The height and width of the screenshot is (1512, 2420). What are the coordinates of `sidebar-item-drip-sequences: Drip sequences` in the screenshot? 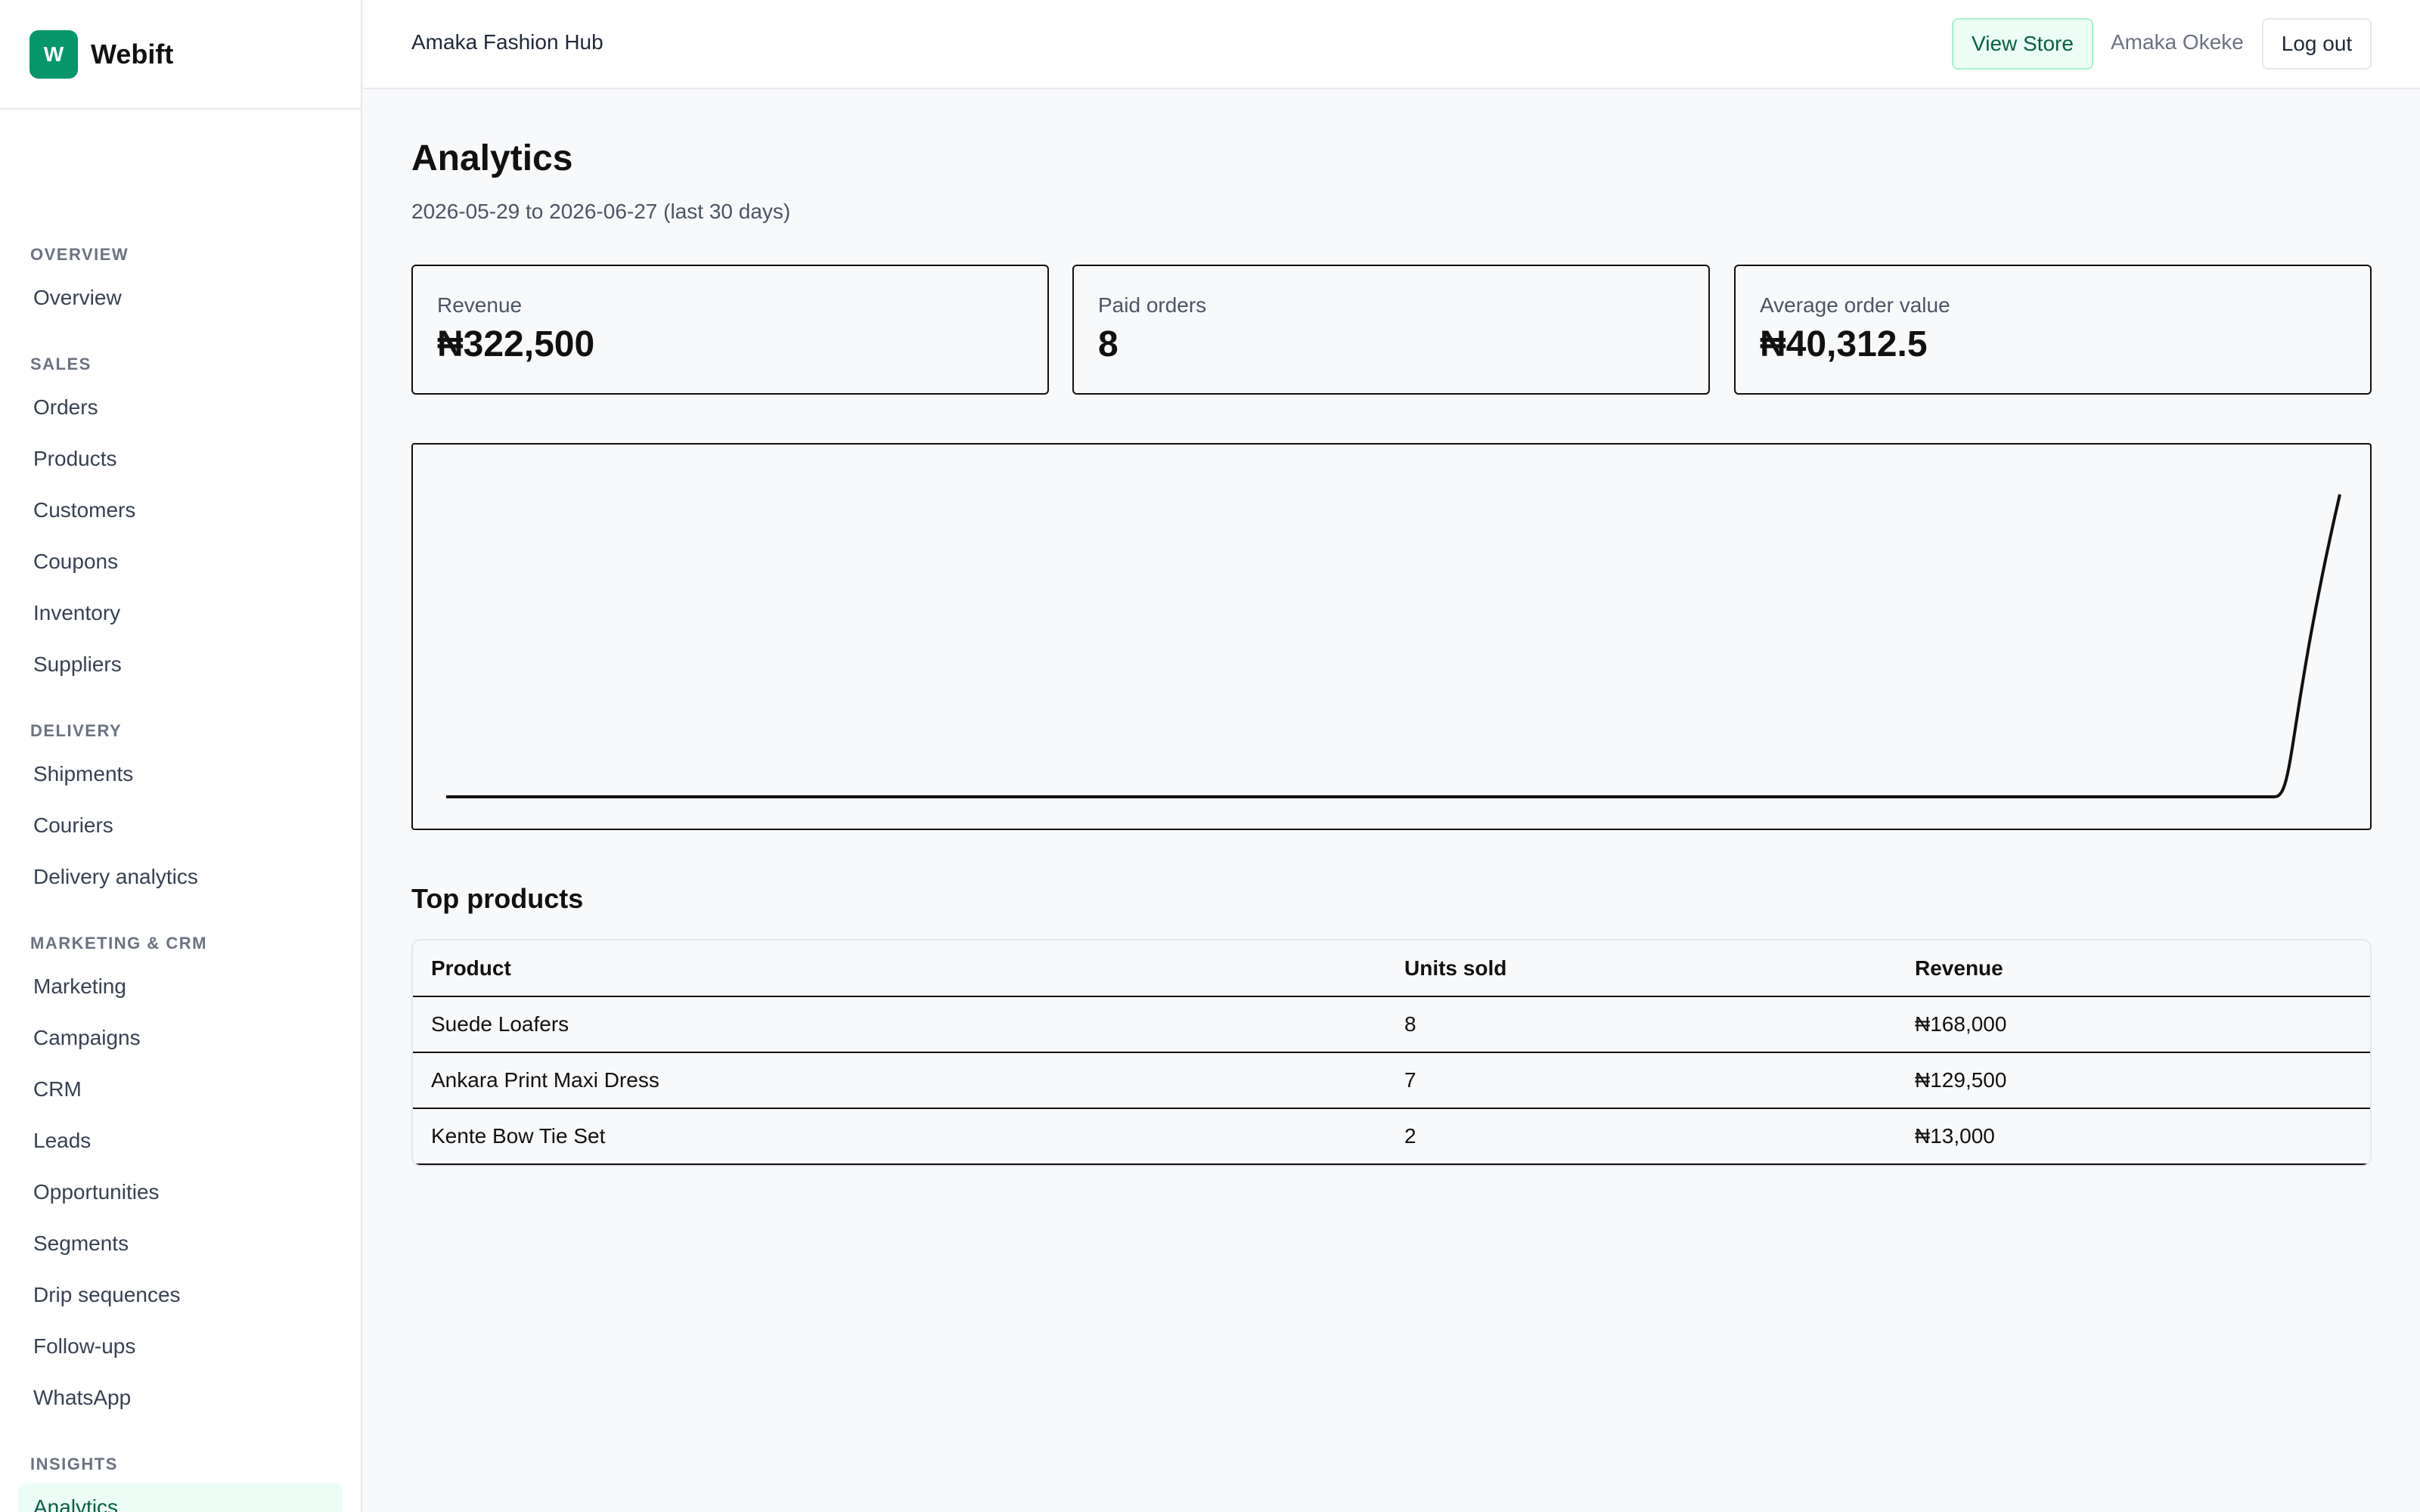 It's located at (180, 1295).